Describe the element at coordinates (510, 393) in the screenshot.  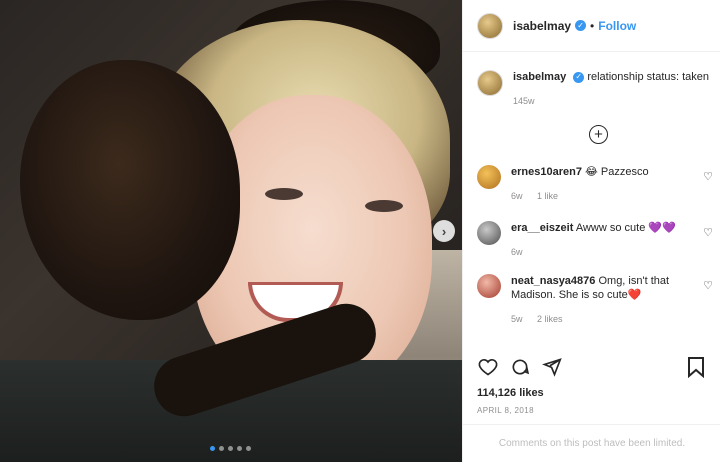
I see `likes-count: 114,126 likes` at that location.